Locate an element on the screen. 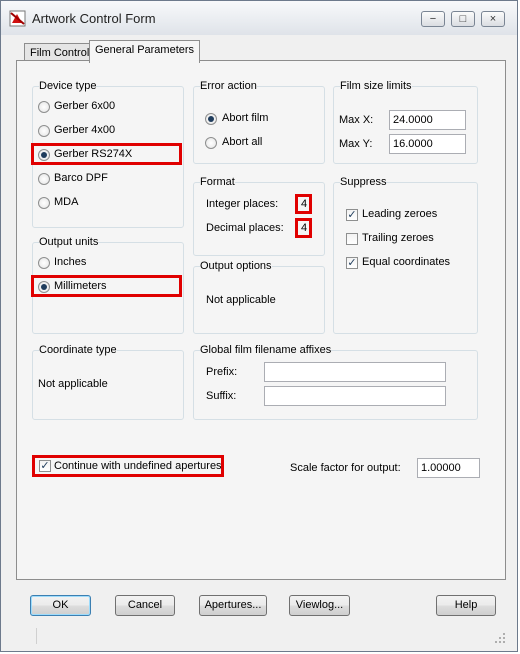  option-label: Barco DPF is located at coordinates (81, 178).